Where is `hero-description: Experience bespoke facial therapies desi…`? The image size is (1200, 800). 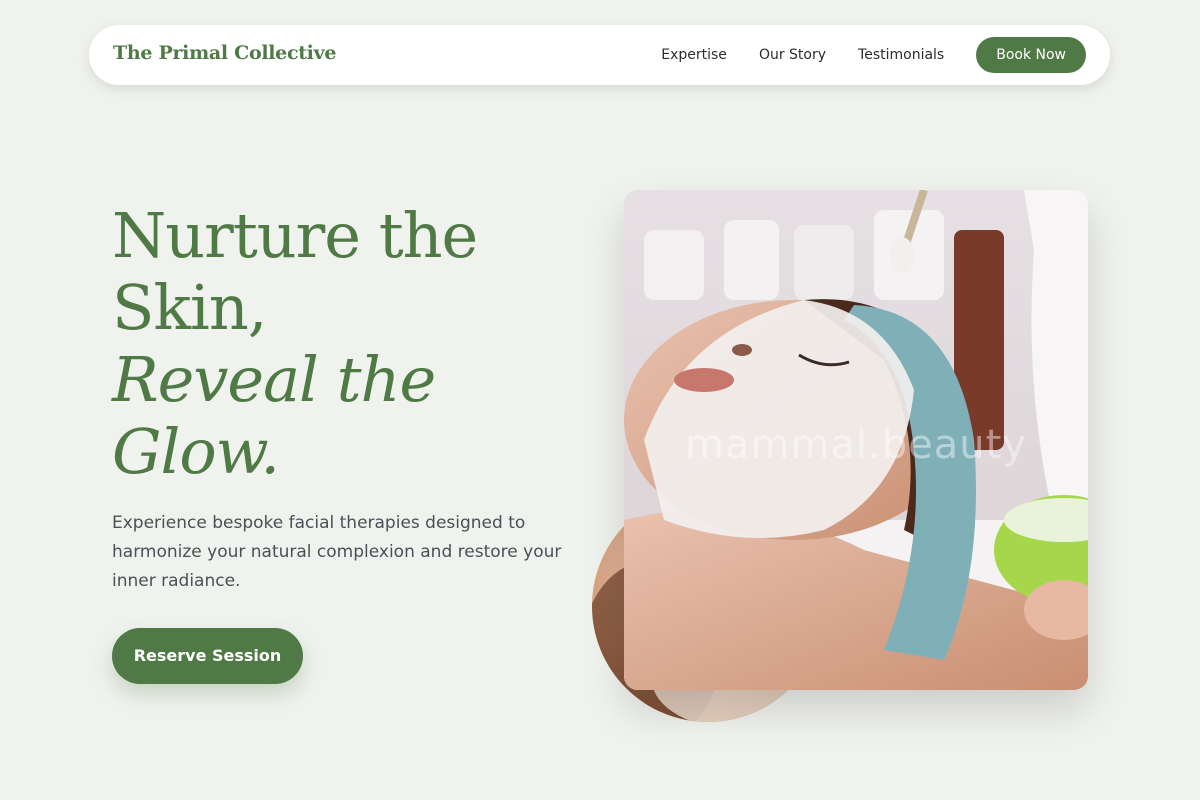
hero-description: Experience bespoke facial therapies desi… is located at coordinates (337, 552).